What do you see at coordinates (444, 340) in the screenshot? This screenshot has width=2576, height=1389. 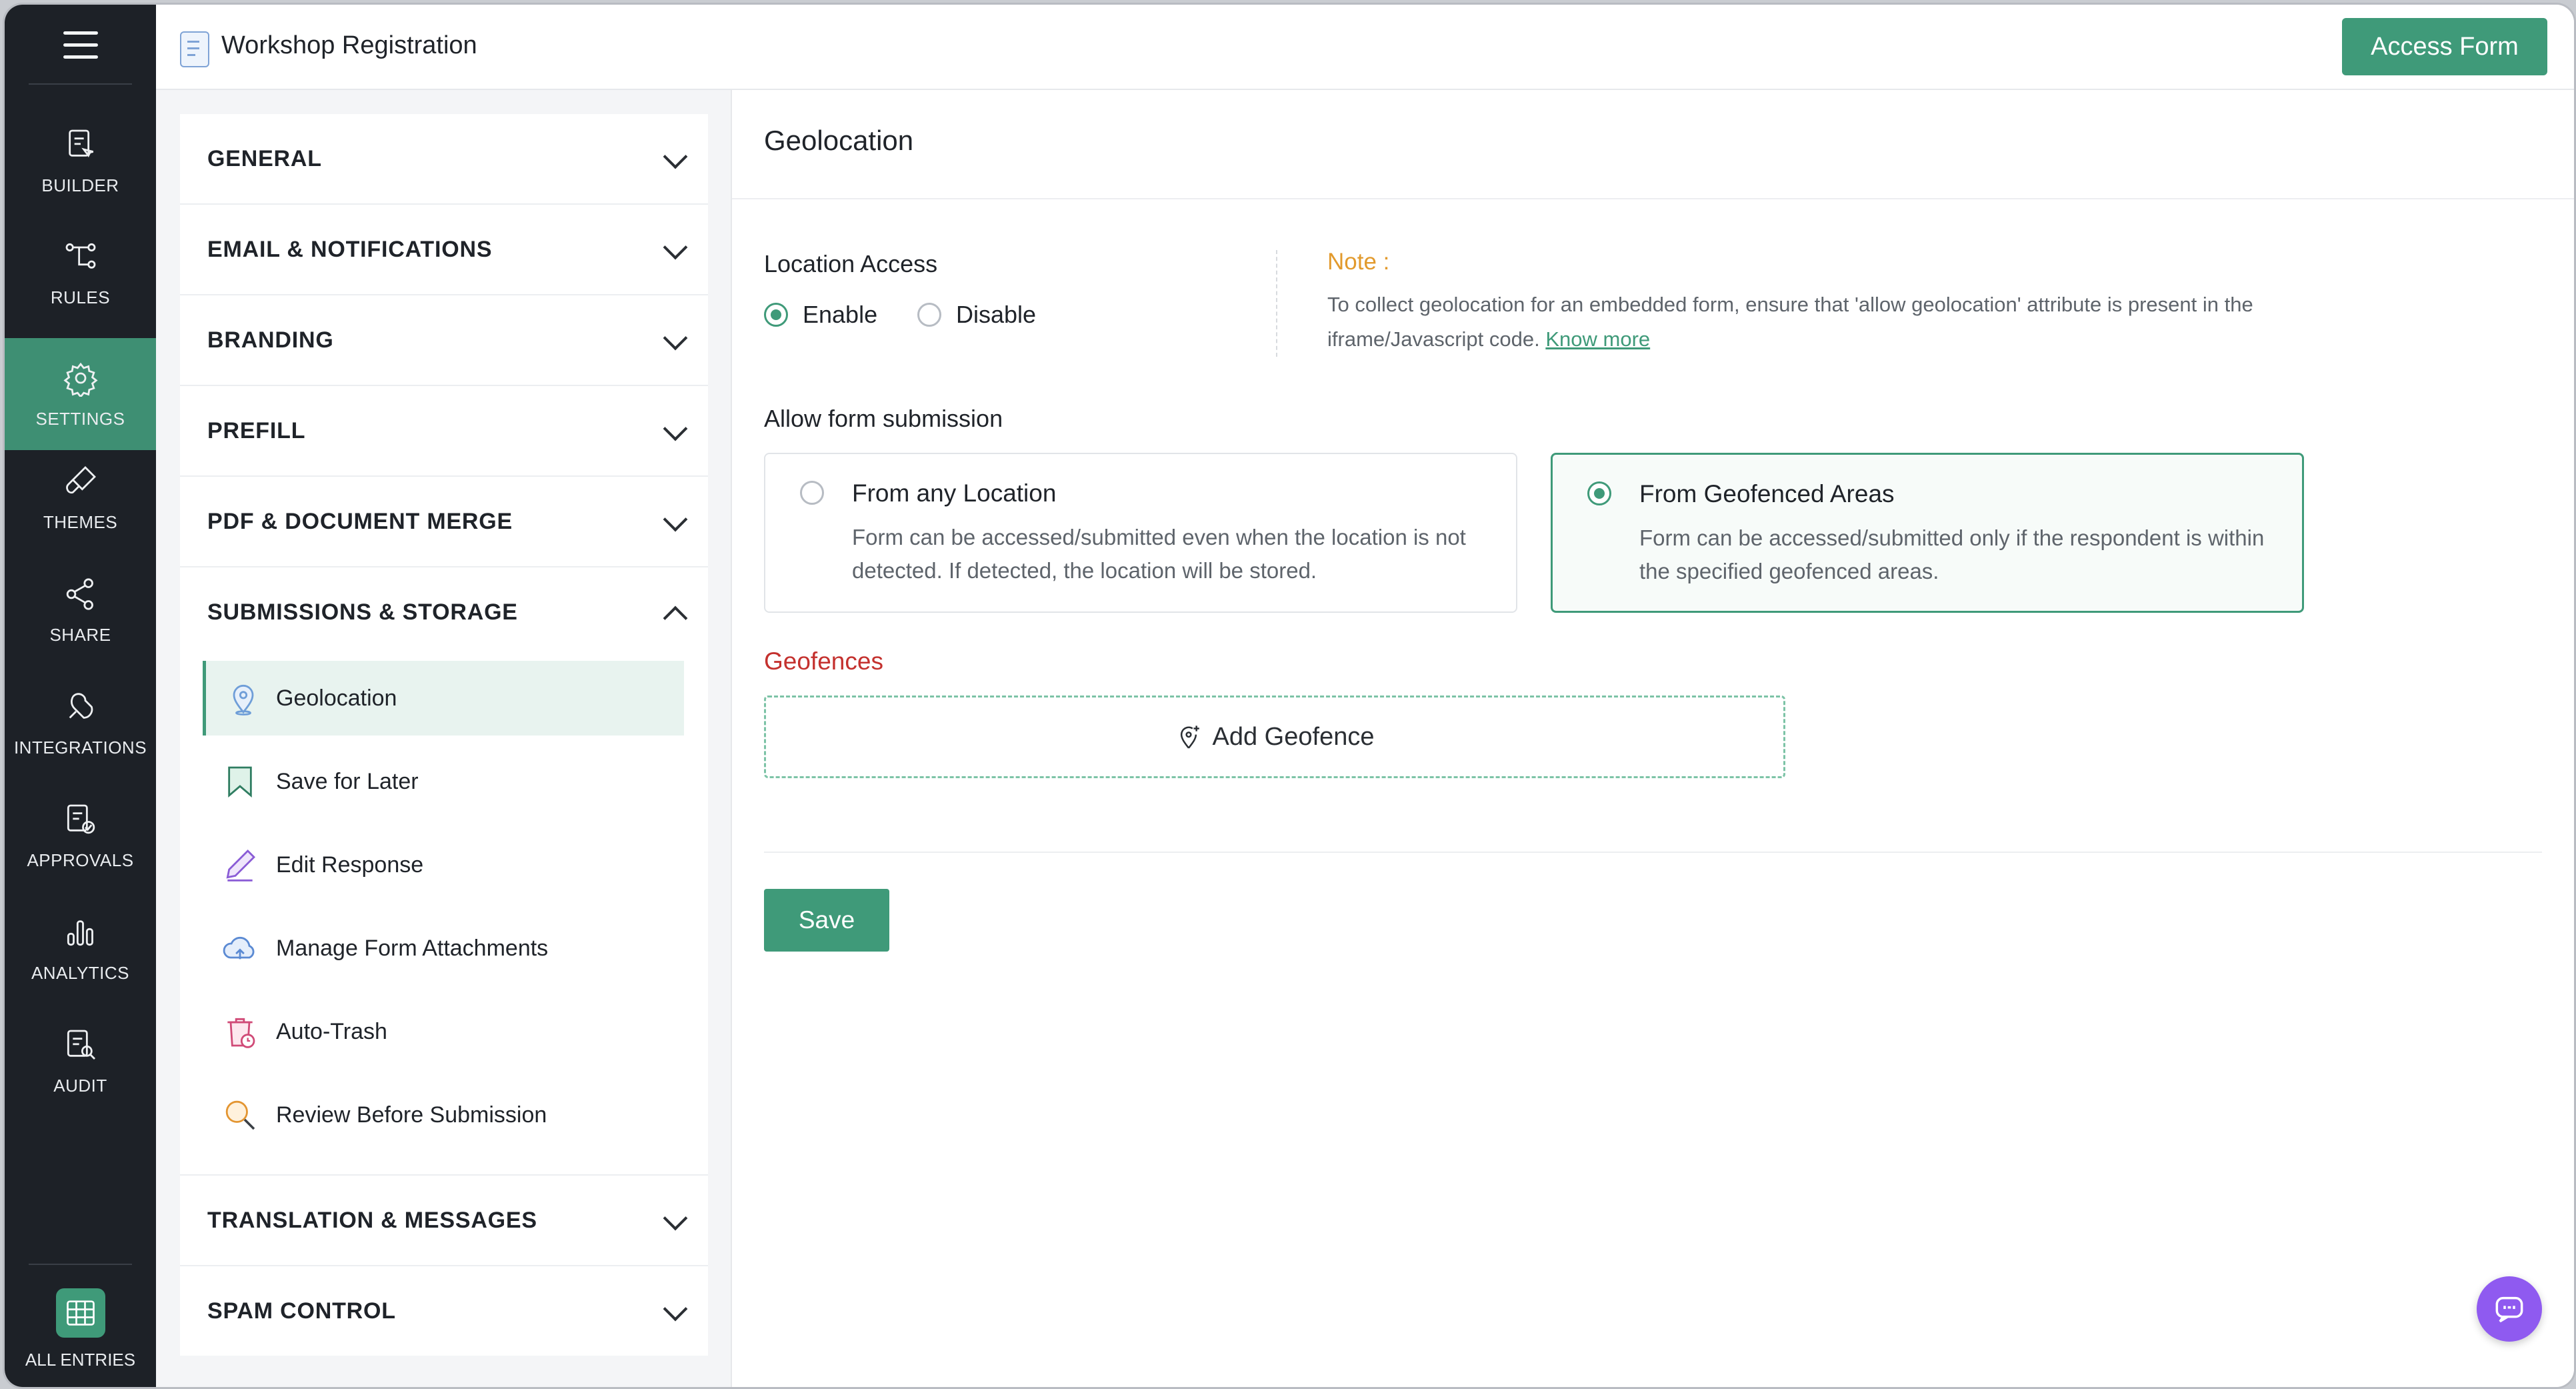 I see `section-branding: BRANDING` at bounding box center [444, 340].